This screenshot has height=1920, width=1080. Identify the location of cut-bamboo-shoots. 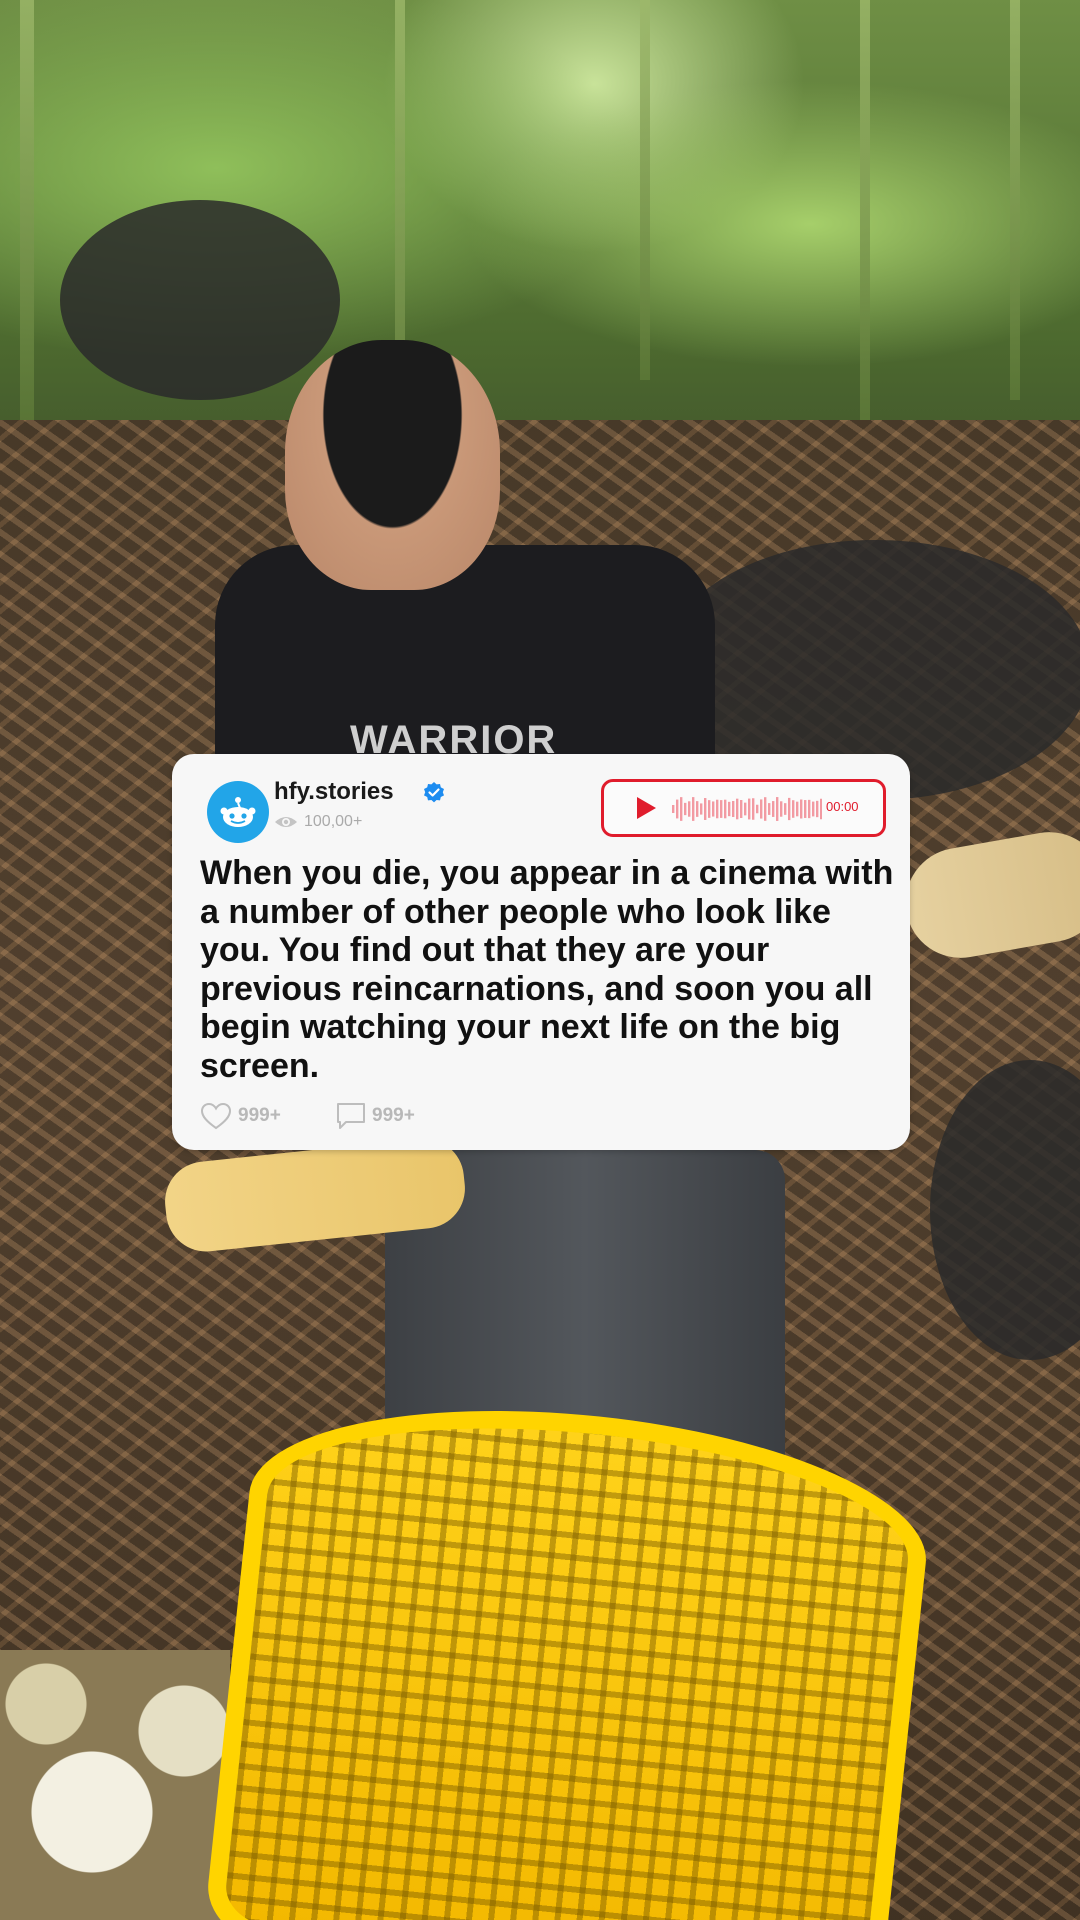
(115, 1785).